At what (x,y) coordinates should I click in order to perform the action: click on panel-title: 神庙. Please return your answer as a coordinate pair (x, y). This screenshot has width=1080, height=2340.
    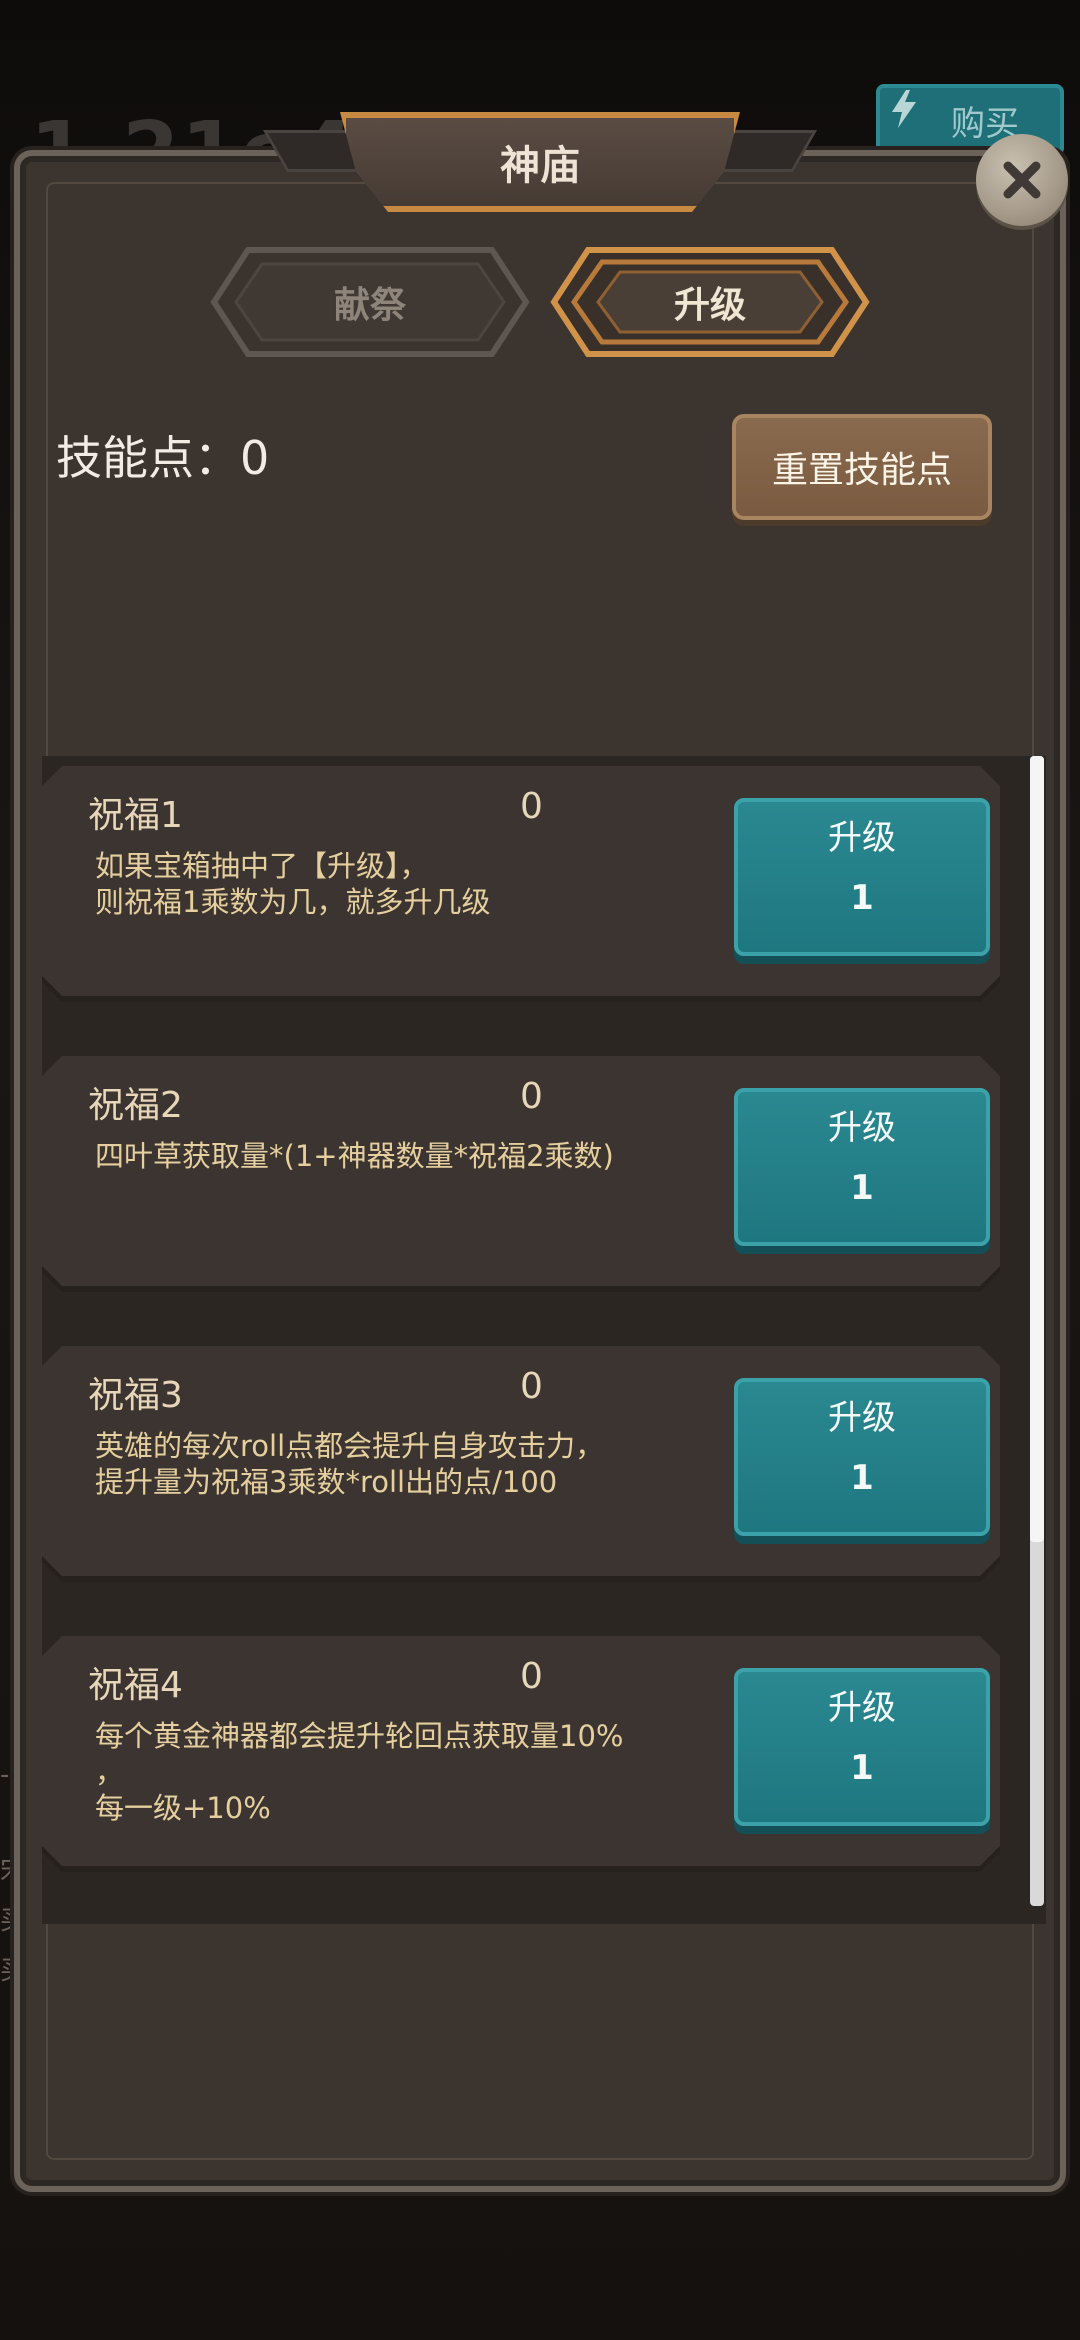
    Looking at the image, I should click on (540, 166).